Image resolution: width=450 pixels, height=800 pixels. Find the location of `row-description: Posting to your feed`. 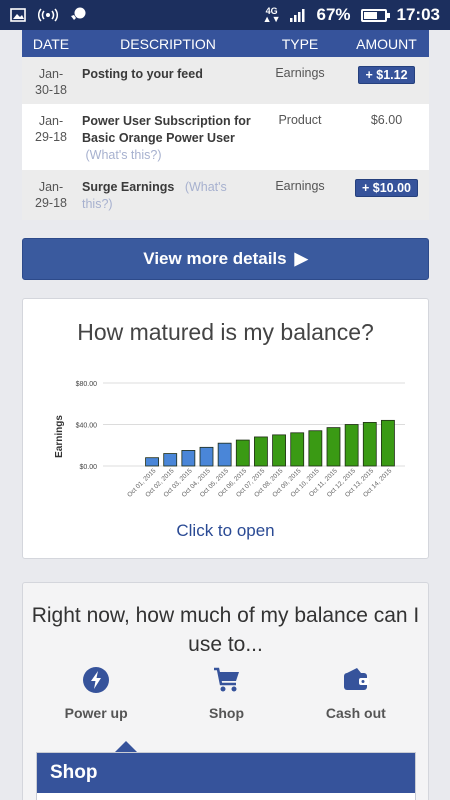

row-description: Posting to your feed is located at coordinates (142, 74).